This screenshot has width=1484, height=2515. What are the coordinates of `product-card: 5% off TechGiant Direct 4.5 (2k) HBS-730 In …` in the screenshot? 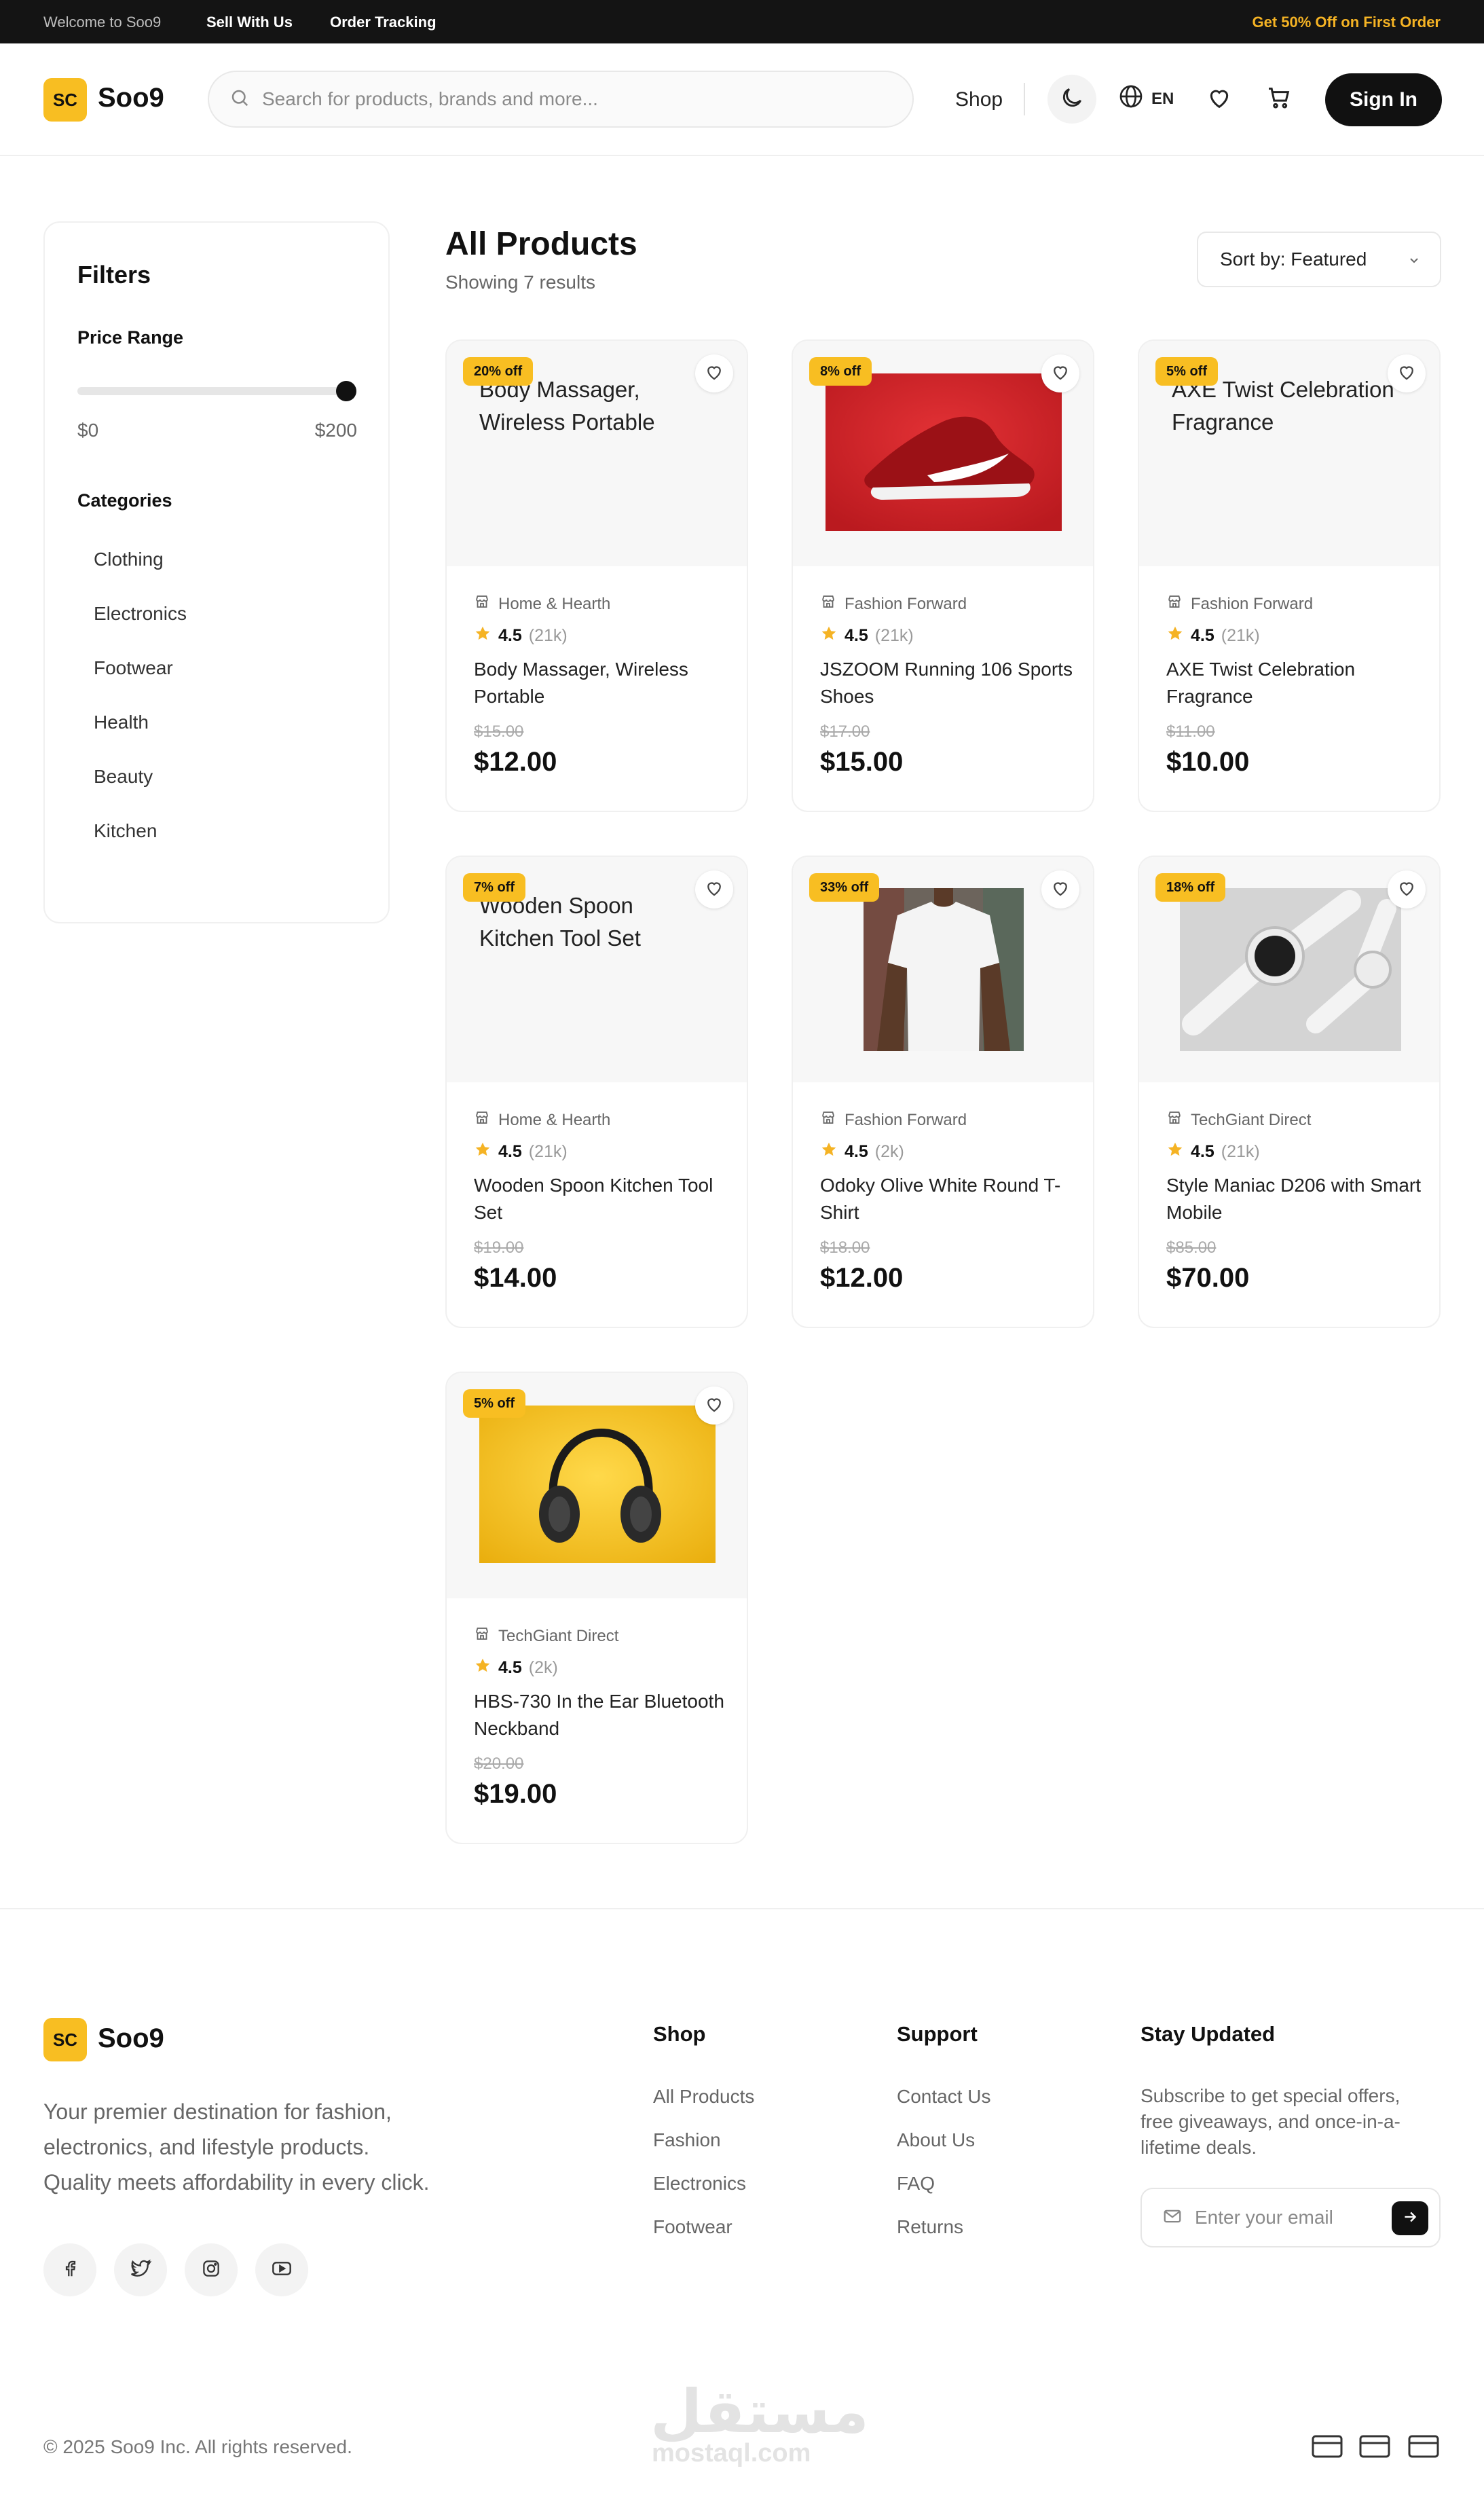 It's located at (596, 1608).